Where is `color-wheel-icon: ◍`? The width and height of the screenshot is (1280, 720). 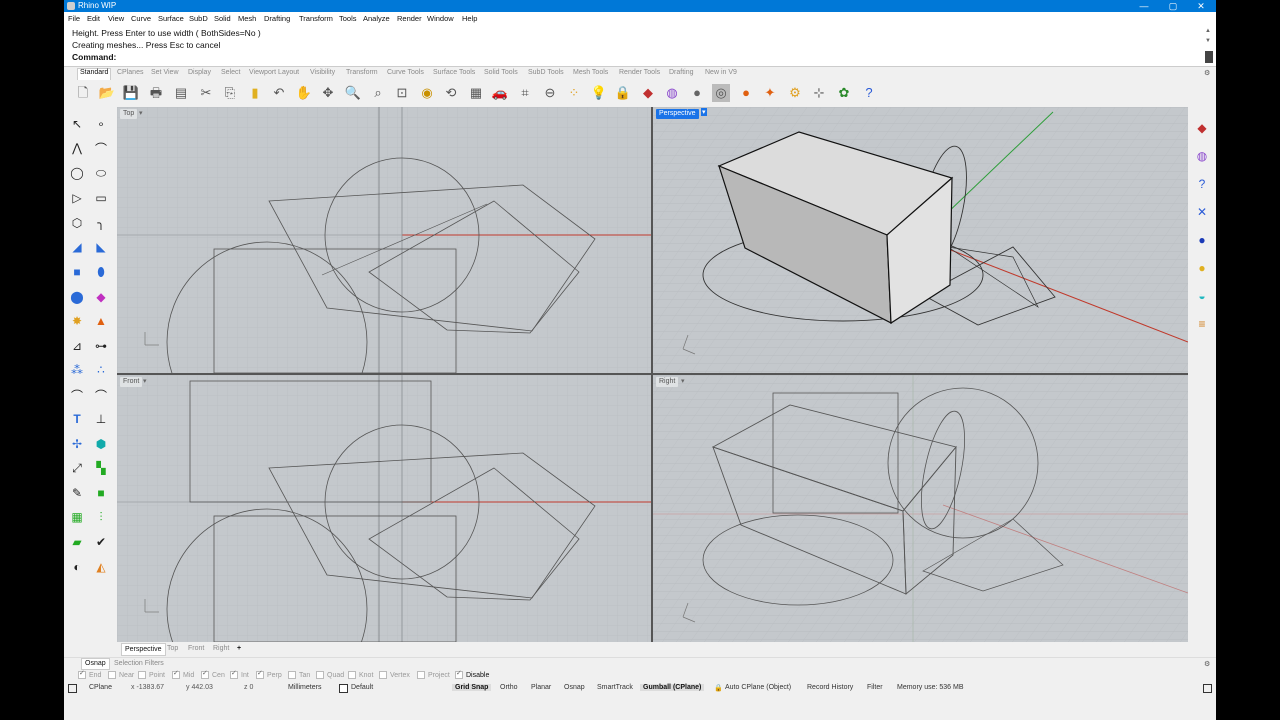
color-wheel-icon: ◍ is located at coordinates (672, 93).